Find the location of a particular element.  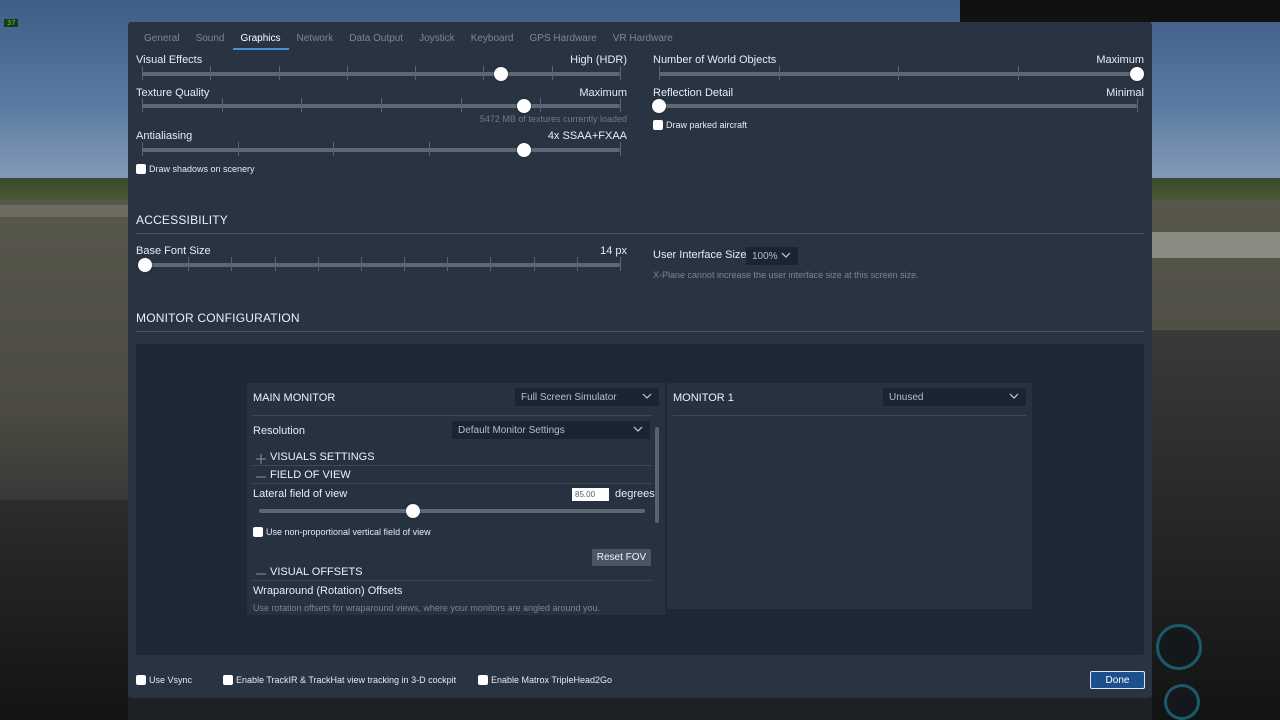

visuals-settings-heading: VISUALS SETTINGS is located at coordinates (322, 457).